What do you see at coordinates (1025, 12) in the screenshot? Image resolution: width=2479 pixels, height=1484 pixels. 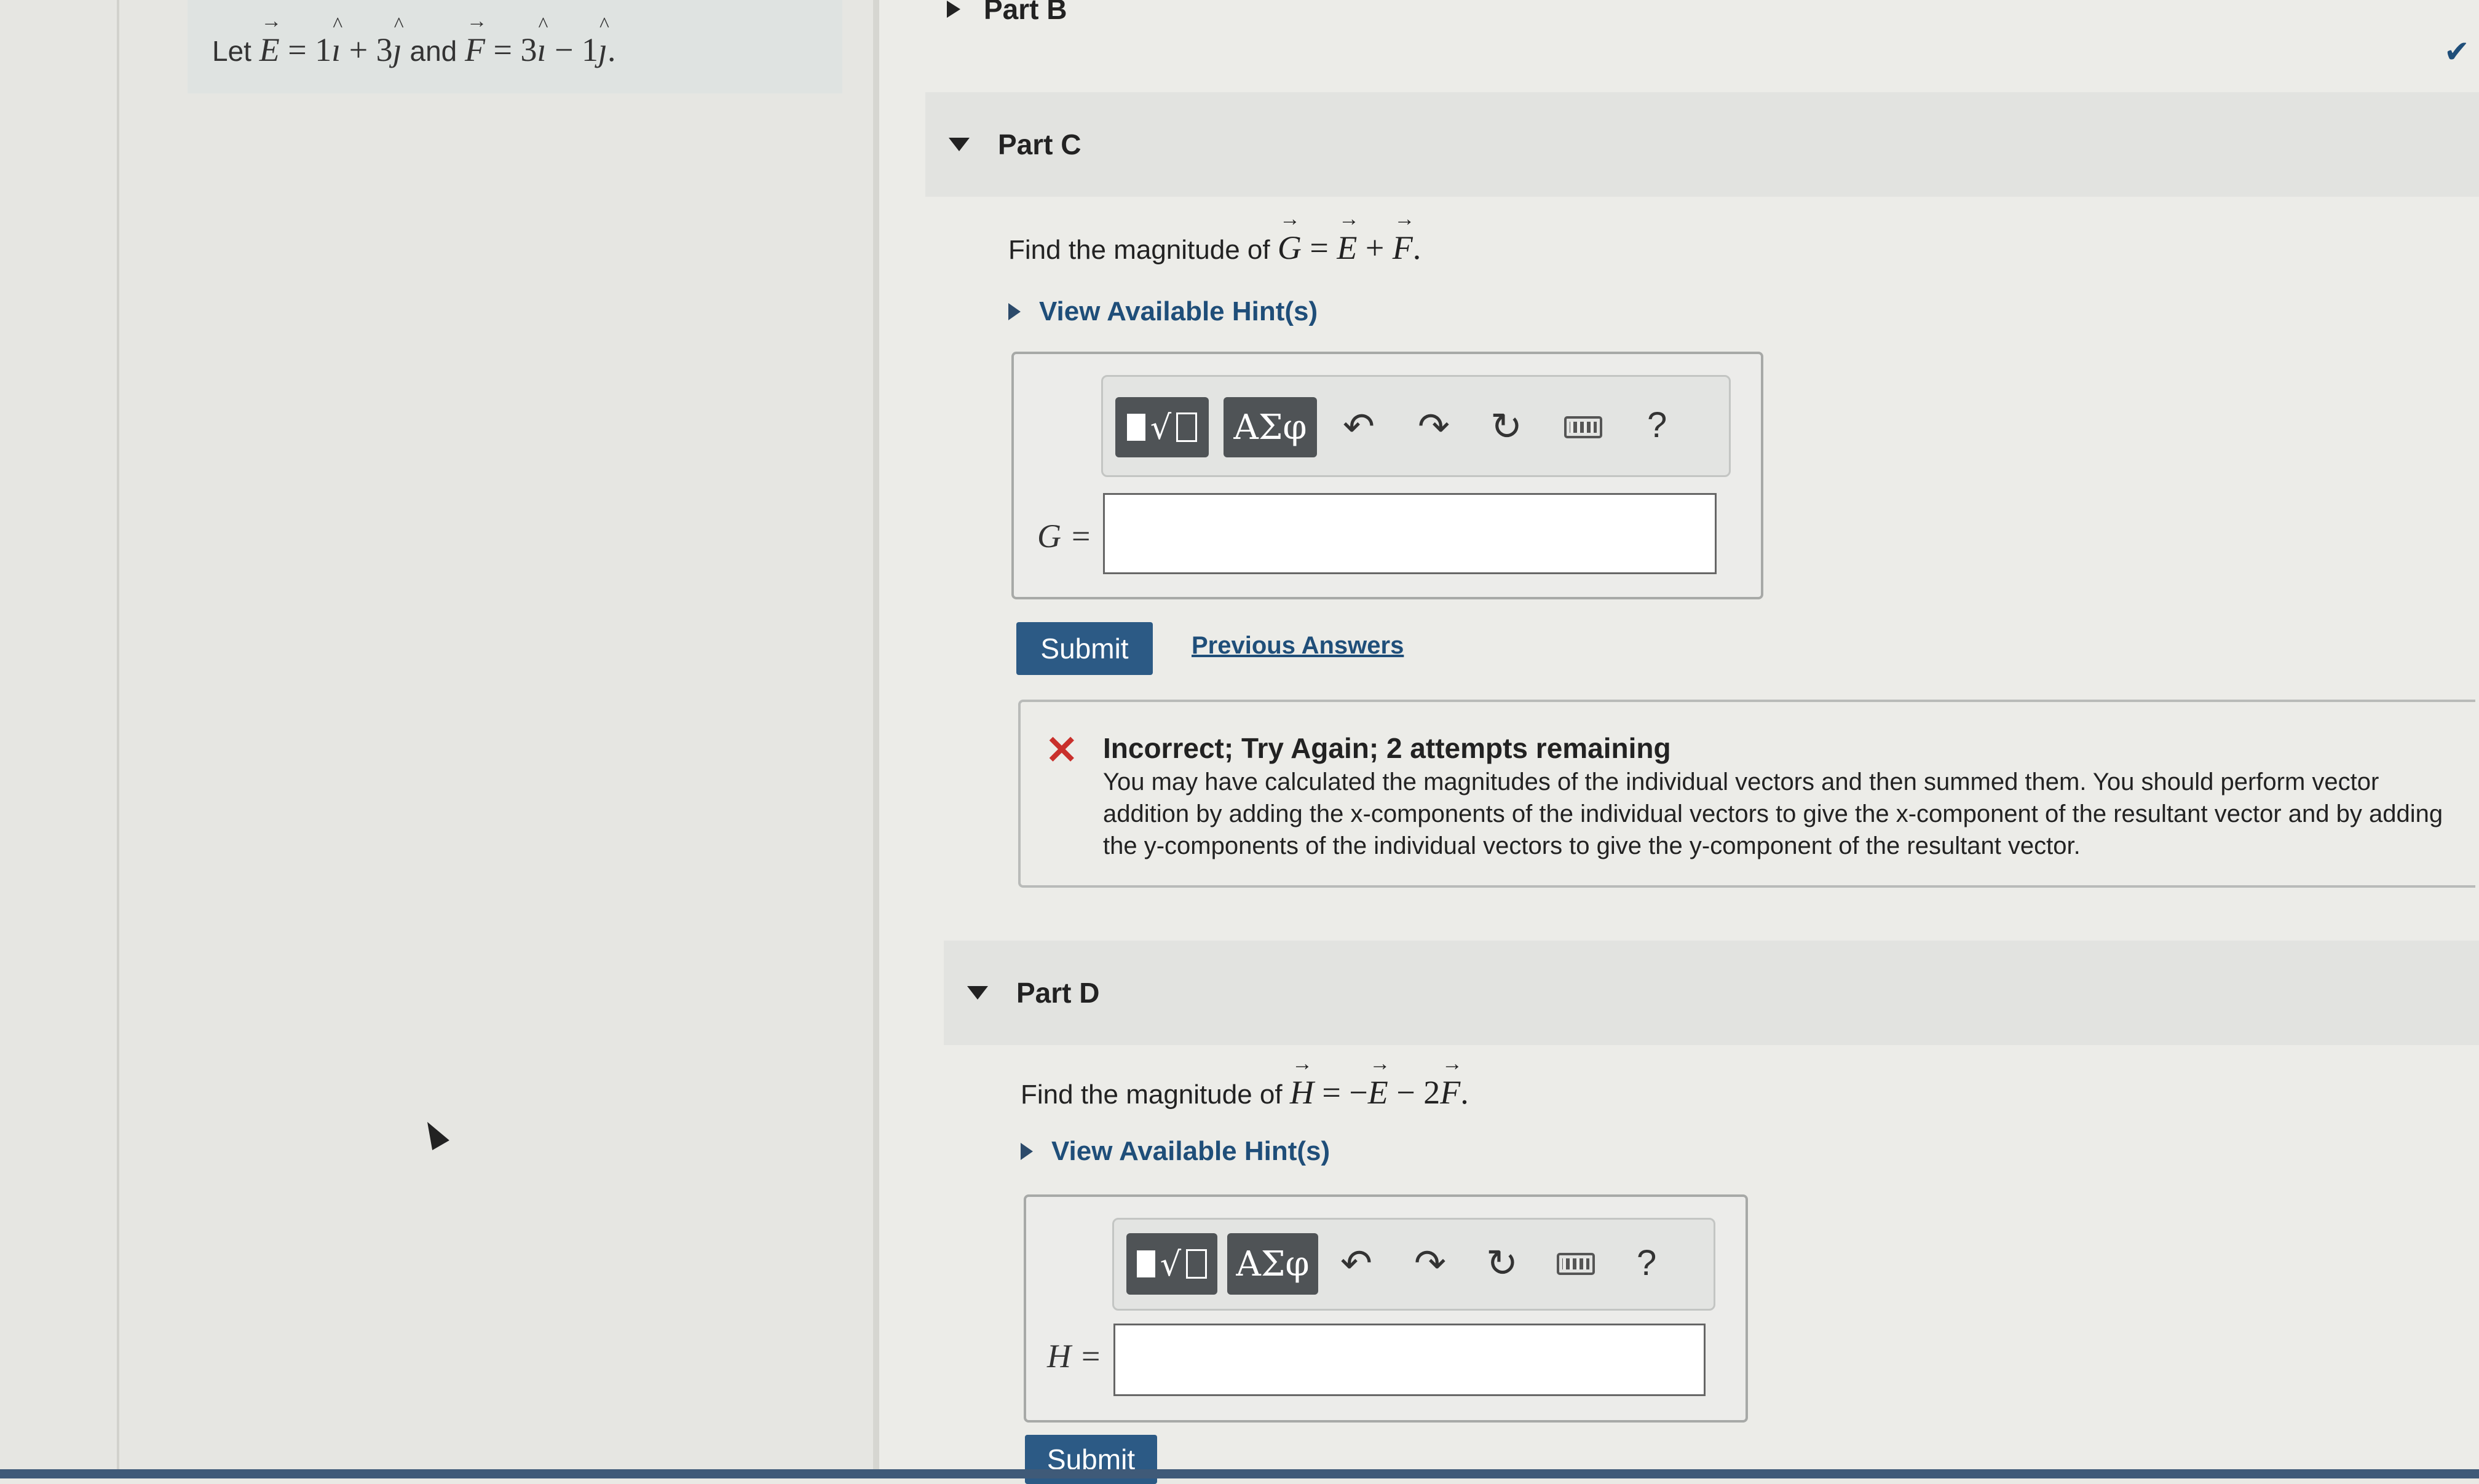 I see `part-b-title: Part B` at bounding box center [1025, 12].